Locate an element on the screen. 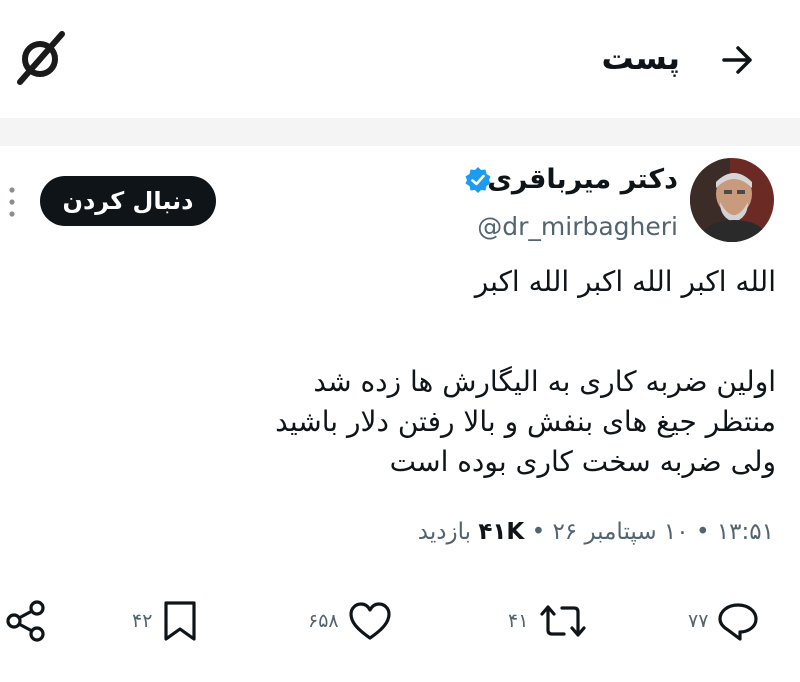  tweet-date: ۱۰ سپتامبر ۲۶ is located at coordinates (620, 532).